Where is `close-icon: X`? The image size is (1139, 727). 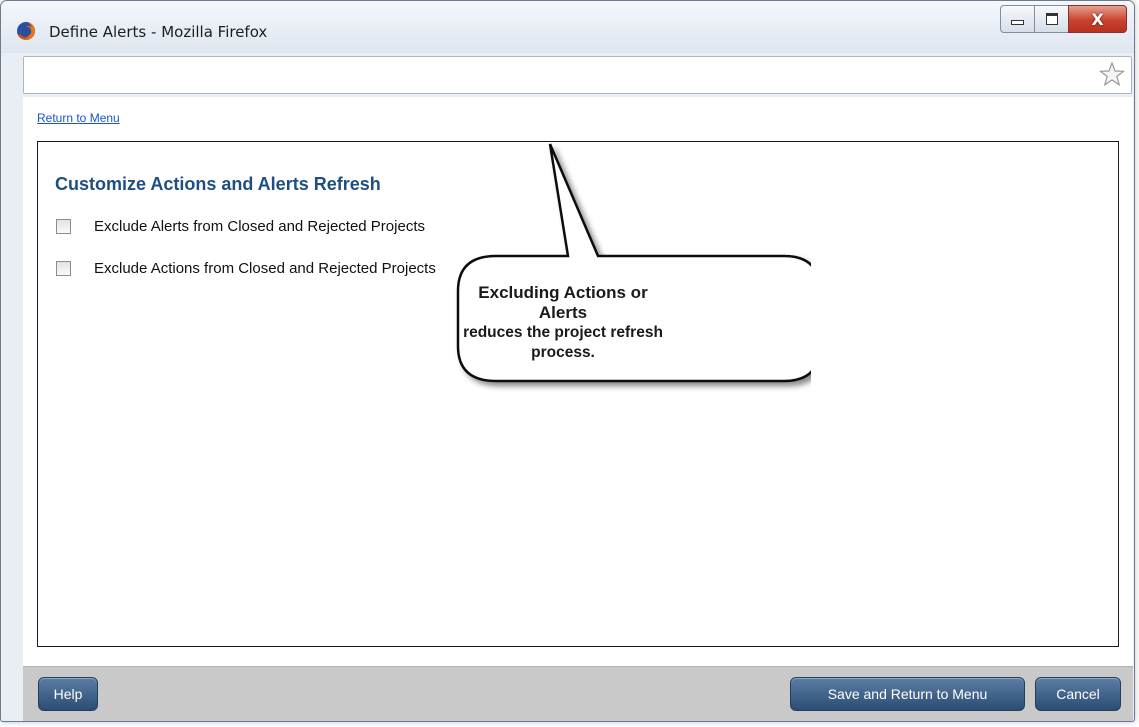 close-icon: X is located at coordinates (1097, 19).